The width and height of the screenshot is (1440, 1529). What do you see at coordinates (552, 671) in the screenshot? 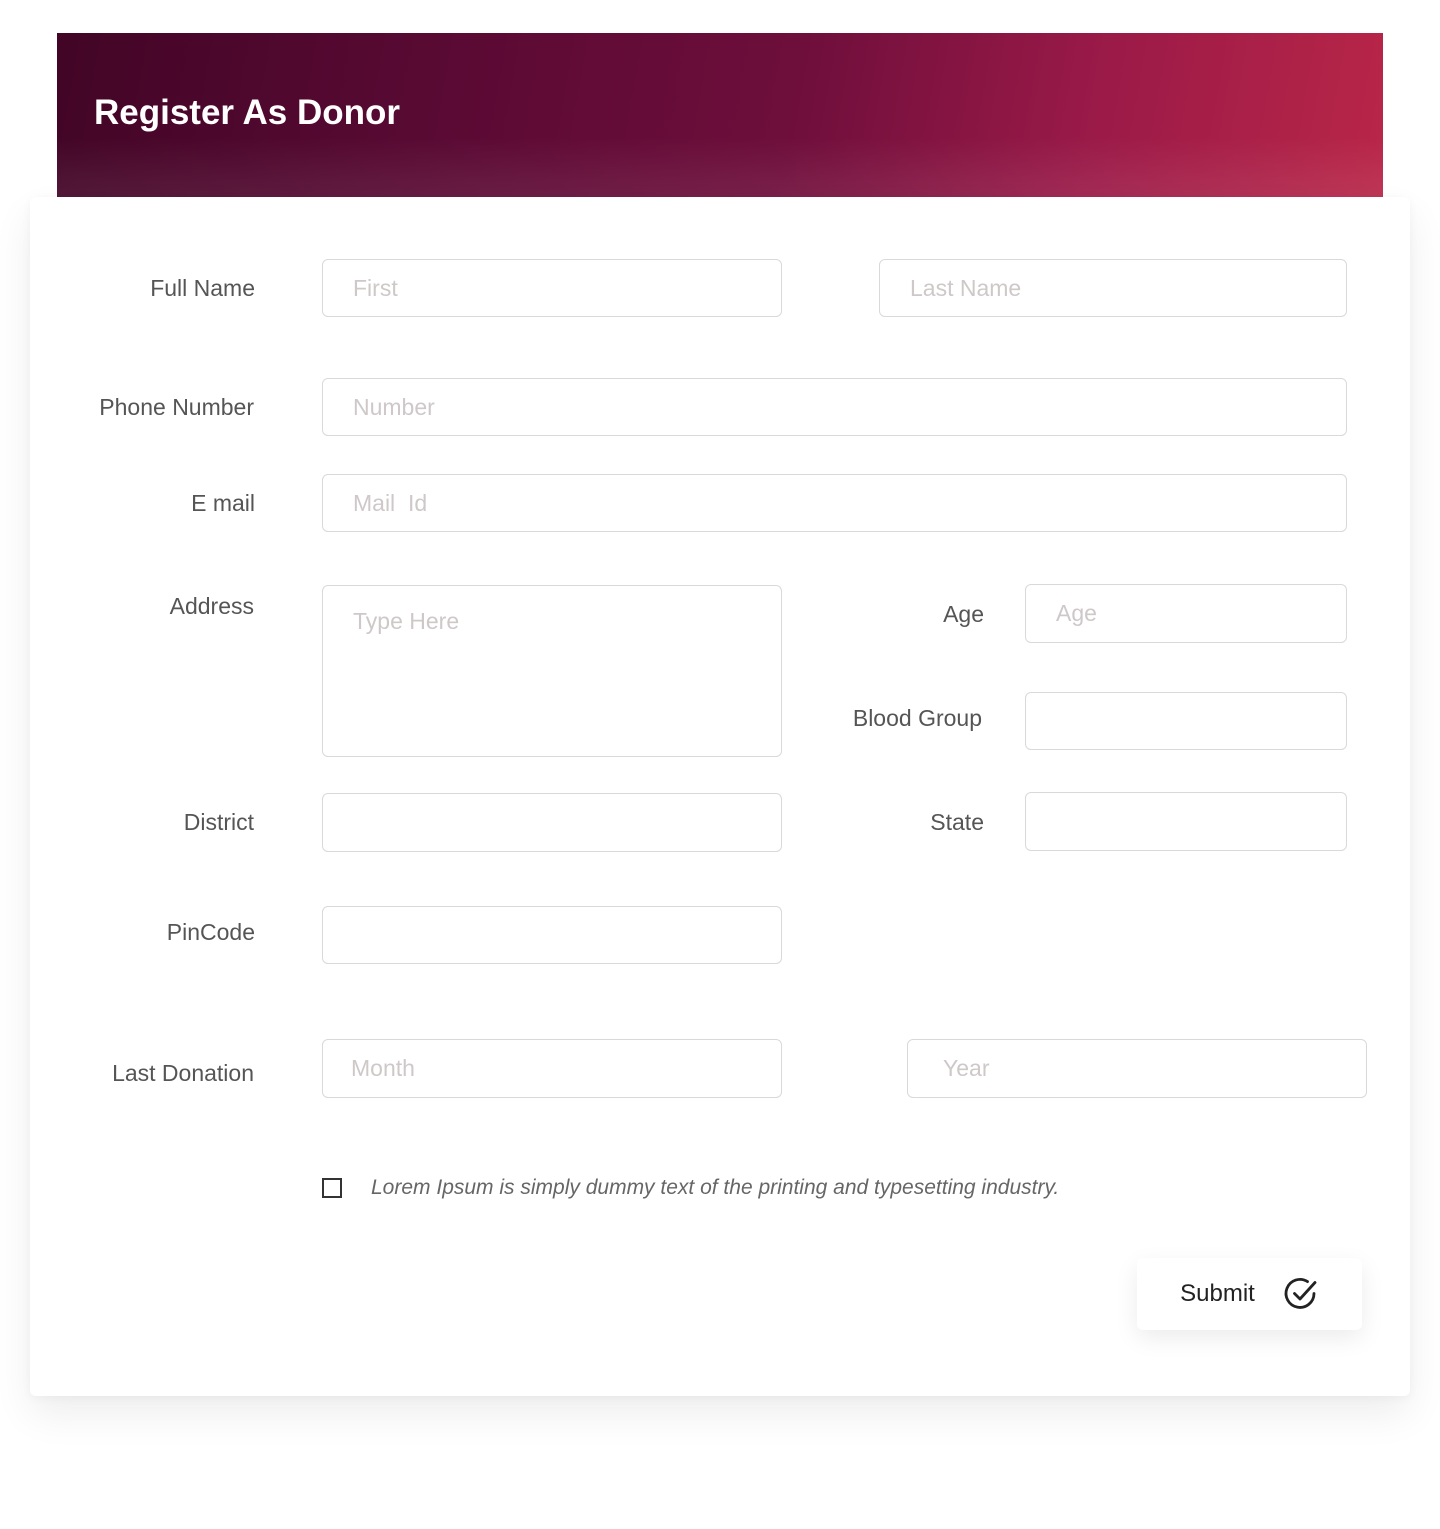
I see `address-textarea` at bounding box center [552, 671].